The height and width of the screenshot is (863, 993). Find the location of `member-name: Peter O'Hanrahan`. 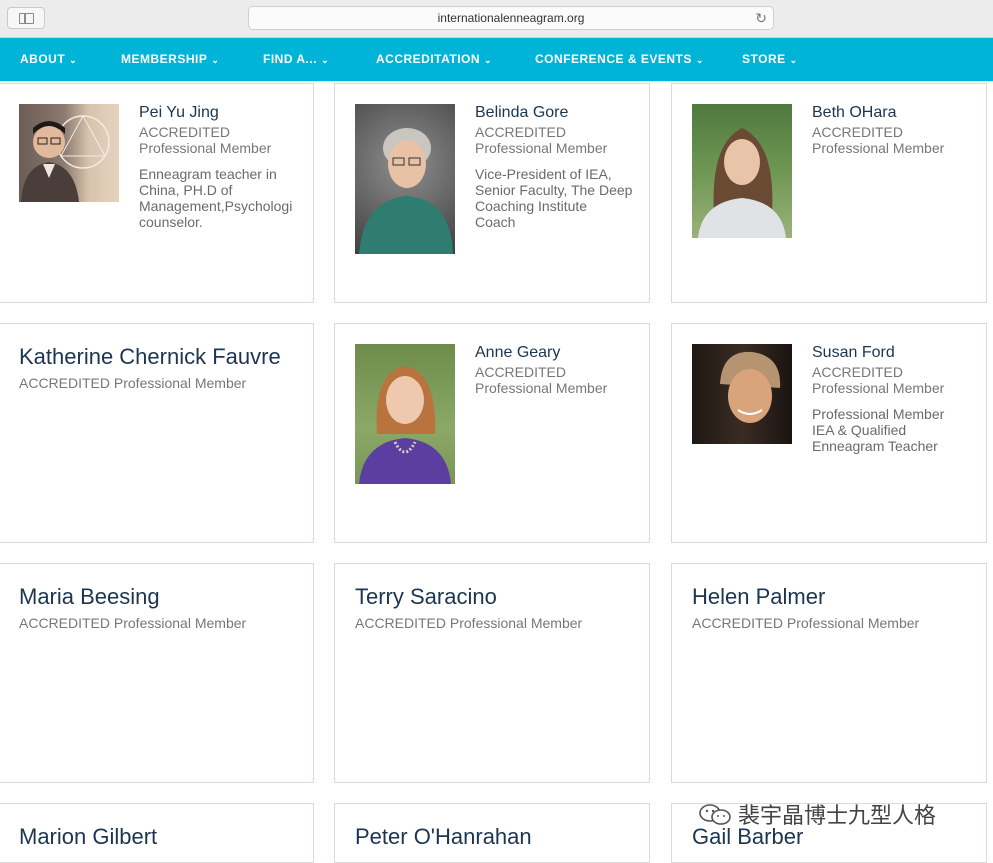

member-name: Peter O'Hanrahan is located at coordinates (443, 837).